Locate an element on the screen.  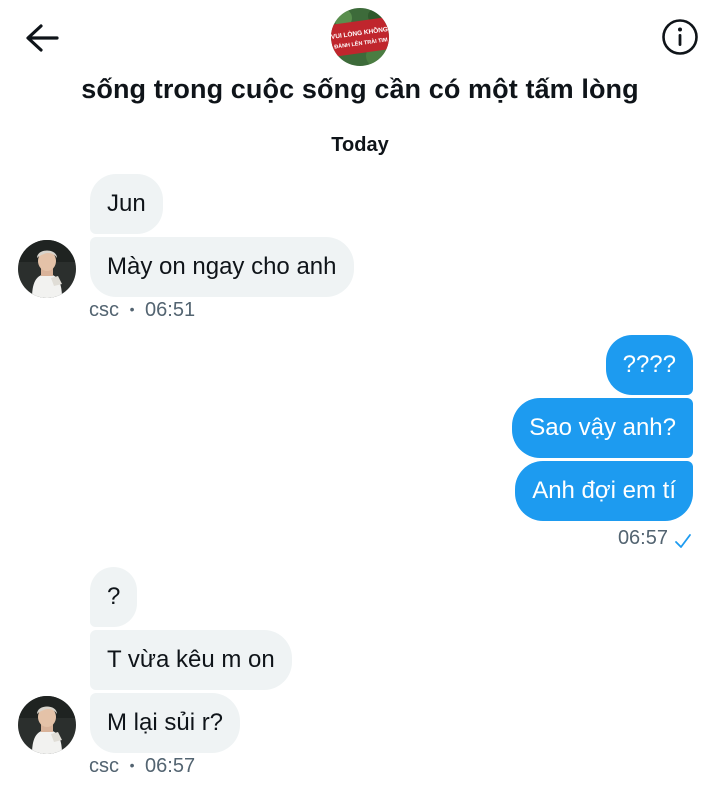
outgoing-message: Sao vậy anh? is located at coordinates (602, 428).